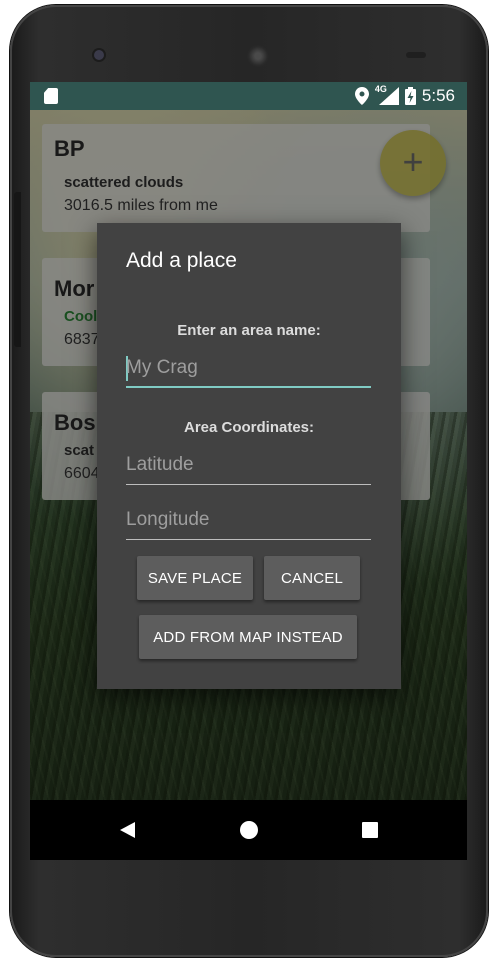 Image resolution: width=489 pixels, height=961 pixels. Describe the element at coordinates (160, 464) in the screenshot. I see `latitude-placeholder: Latitude` at that location.